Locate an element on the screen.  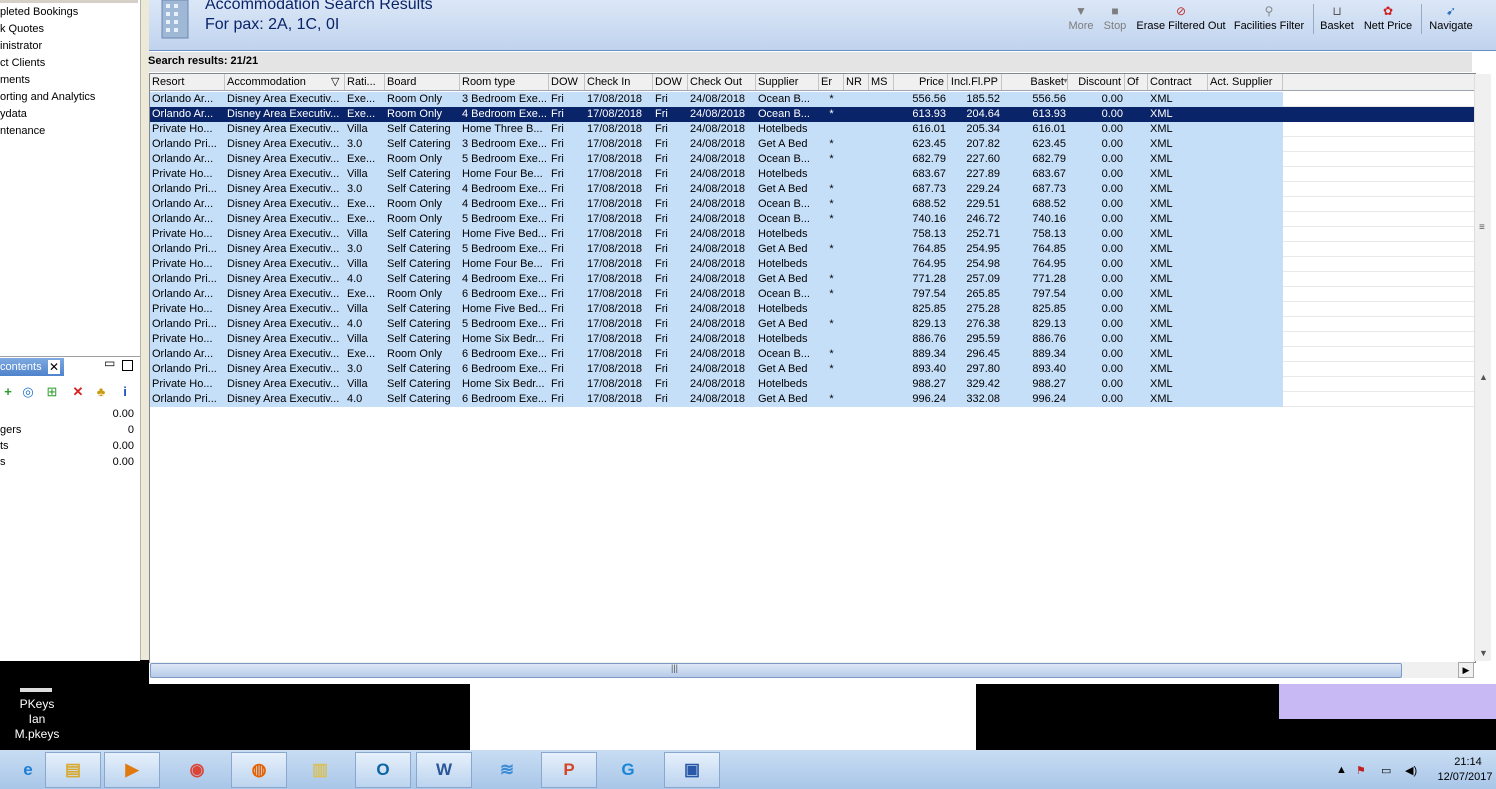
outlook-icon: O is located at coordinates (383, 770).